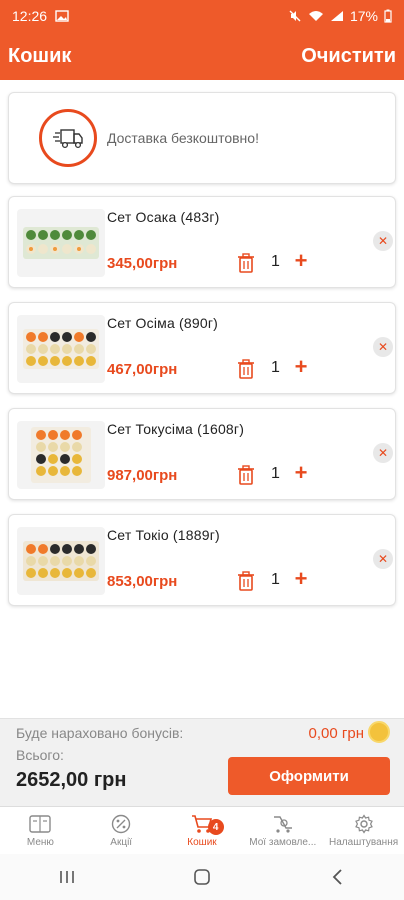 Image resolution: width=404 pixels, height=900 pixels. What do you see at coordinates (176, 429) in the screenshot?
I see `item-name: Сет Токусіма (1608г)` at bounding box center [176, 429].